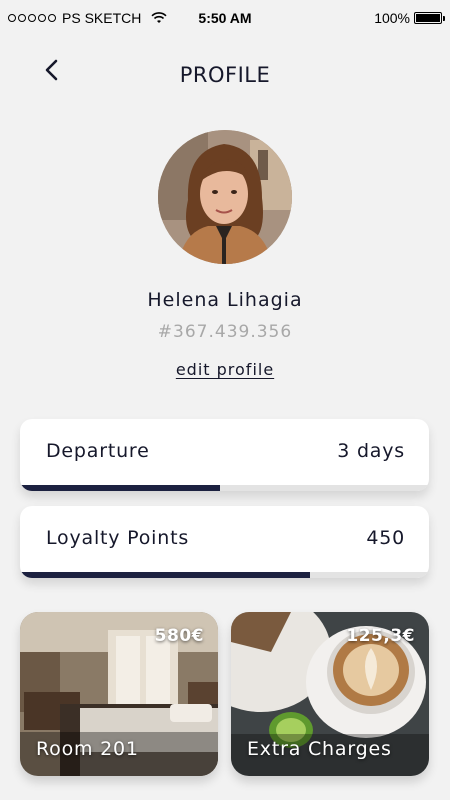  What do you see at coordinates (120, 488) in the screenshot?
I see `departure-progress-fill` at bounding box center [120, 488].